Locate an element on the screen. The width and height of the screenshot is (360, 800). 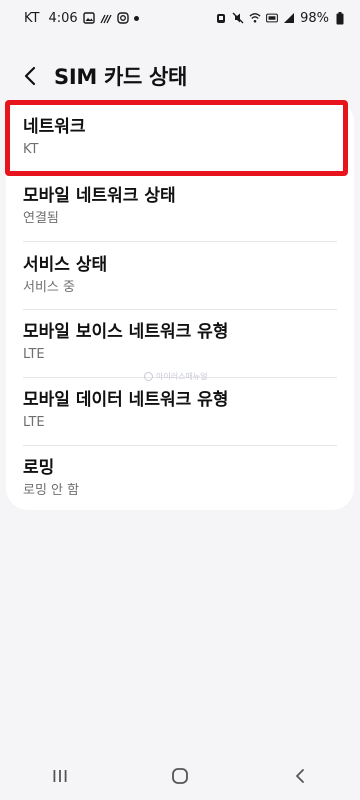
home-icon is located at coordinates (180, 776).